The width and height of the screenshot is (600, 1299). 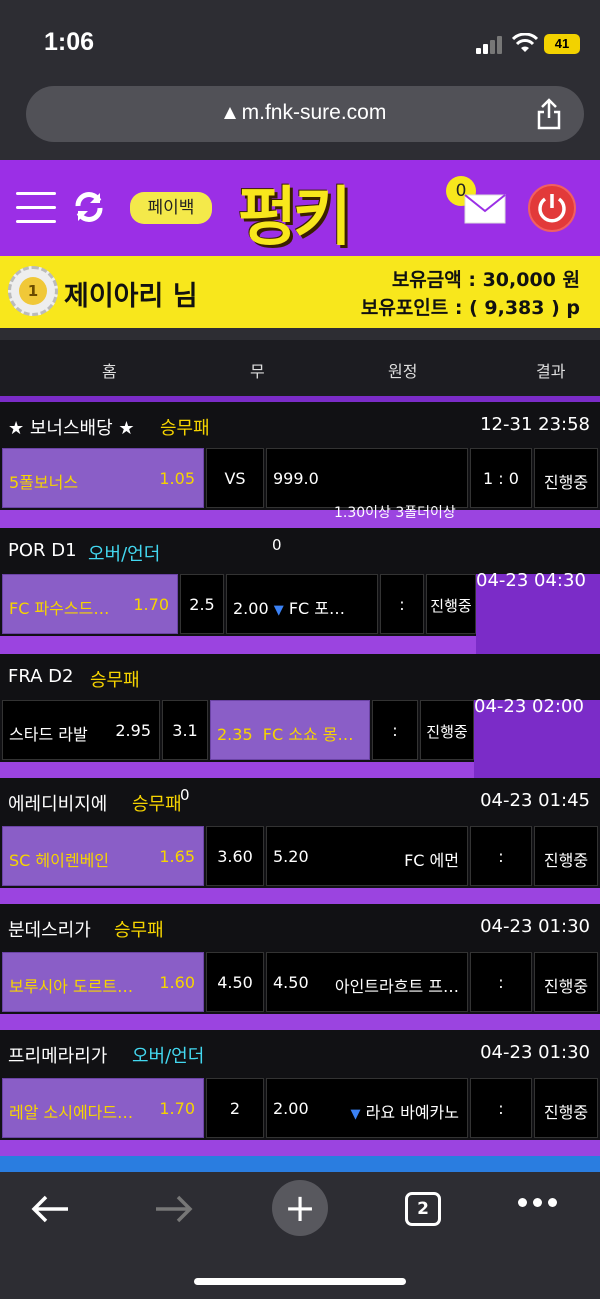 I want to click on away-odds: 999.0, so click(x=296, y=478).